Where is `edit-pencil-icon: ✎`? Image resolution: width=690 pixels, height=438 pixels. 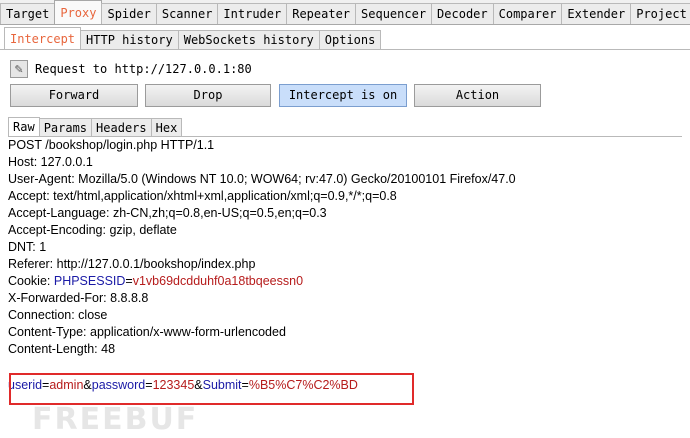
edit-pencil-icon: ✎ is located at coordinates (19, 69).